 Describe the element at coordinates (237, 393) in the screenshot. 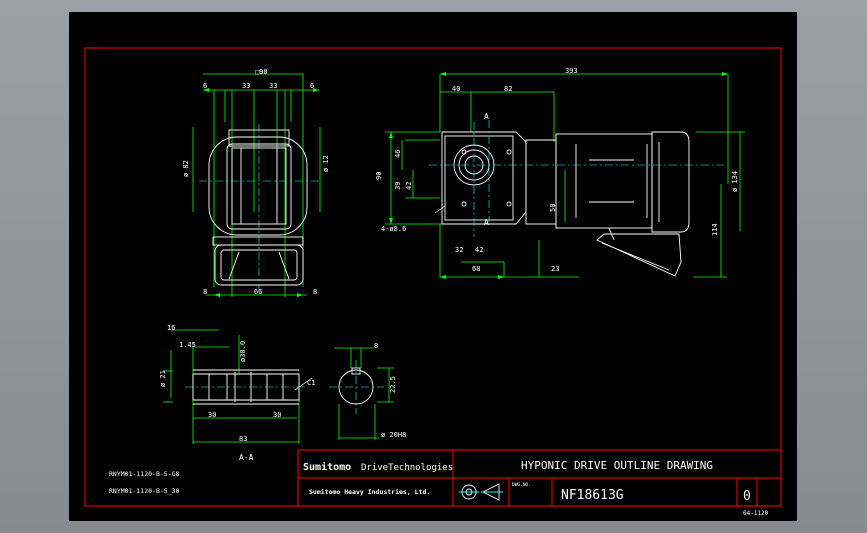

I see `section-a-a: 16 1.45 ø30.0 ø 21 C1 30 30 83 A-A` at that location.